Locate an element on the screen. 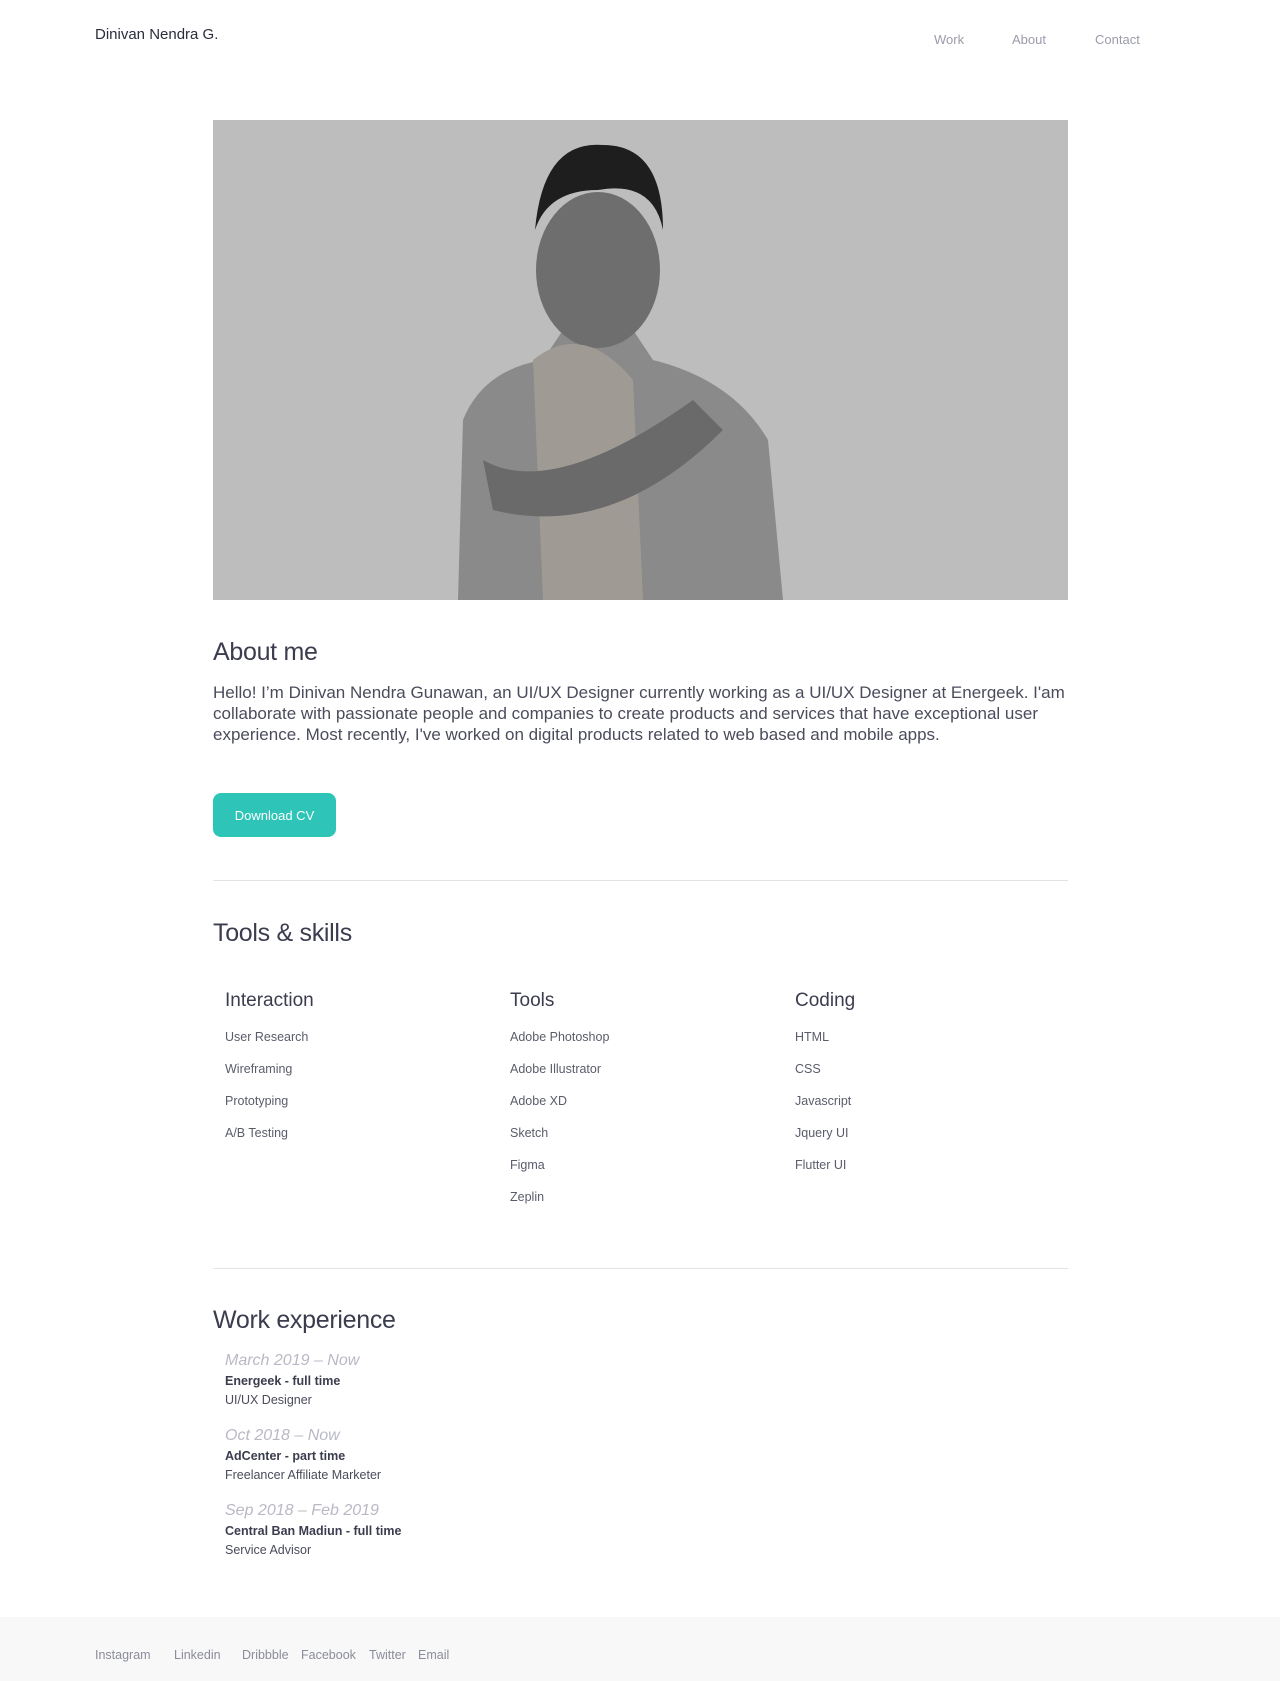 The height and width of the screenshot is (1681, 1280). skill-item: CSS is located at coordinates (808, 1069).